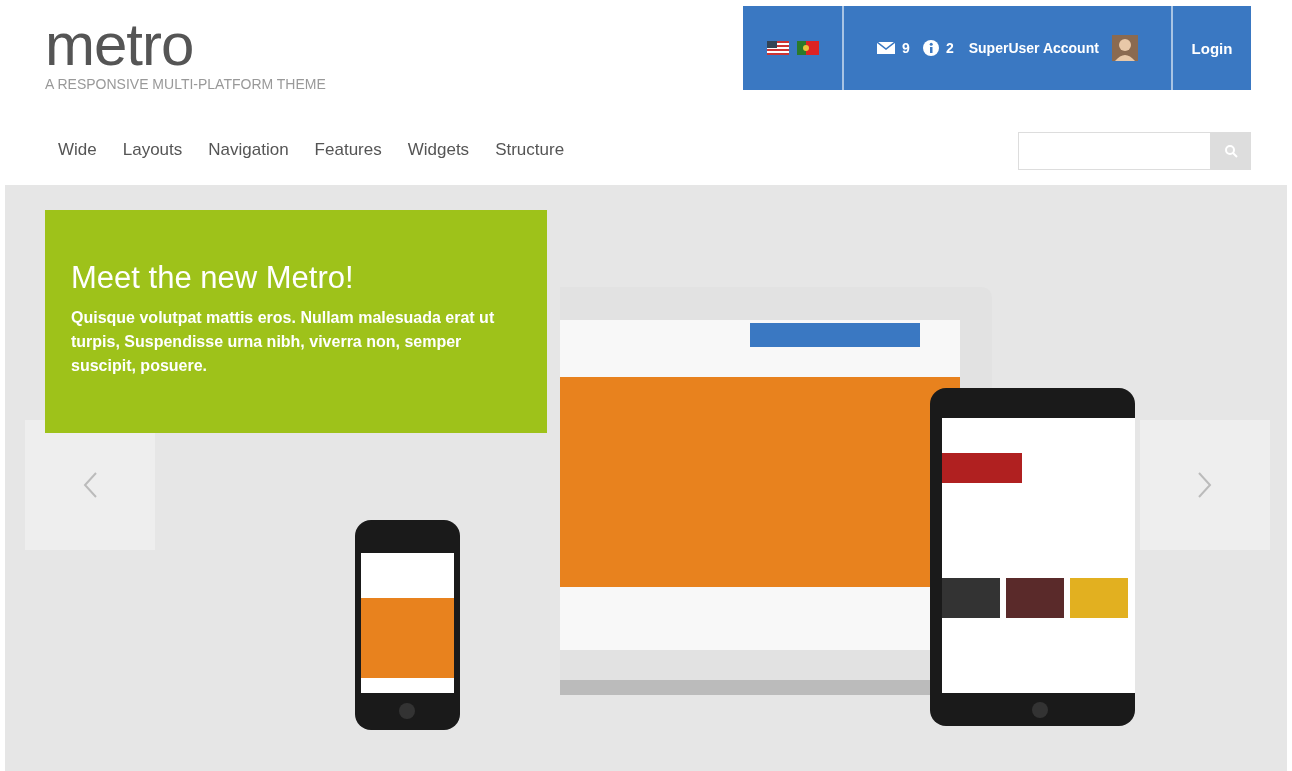 The height and width of the screenshot is (771, 1292). What do you see at coordinates (438, 149) in the screenshot?
I see `nav-link: Widgets` at bounding box center [438, 149].